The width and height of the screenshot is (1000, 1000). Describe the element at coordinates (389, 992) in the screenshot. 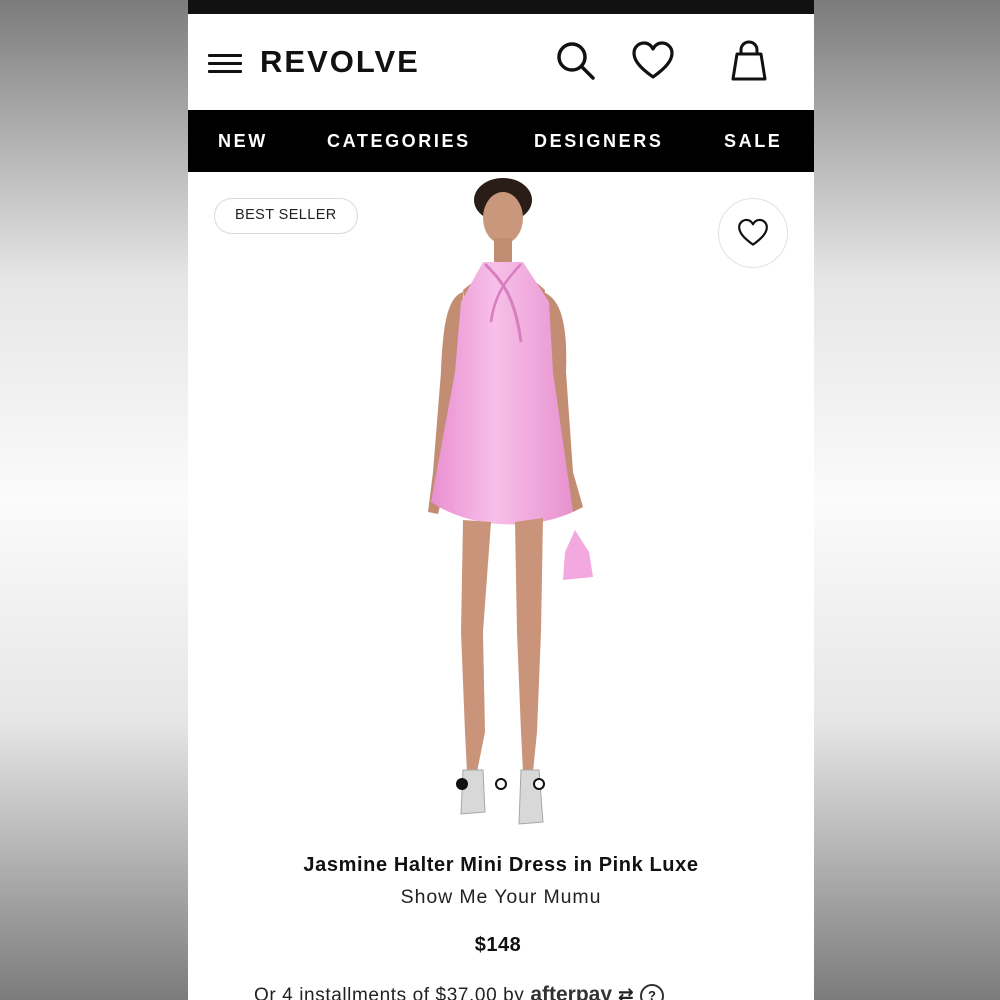

I see `installments-text: Or 4 installments of $37.00 by` at that location.